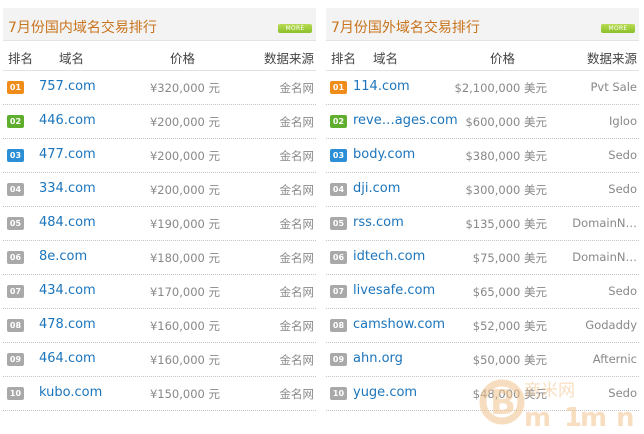  I want to click on price-value: $48,000 美元, so click(509, 394).